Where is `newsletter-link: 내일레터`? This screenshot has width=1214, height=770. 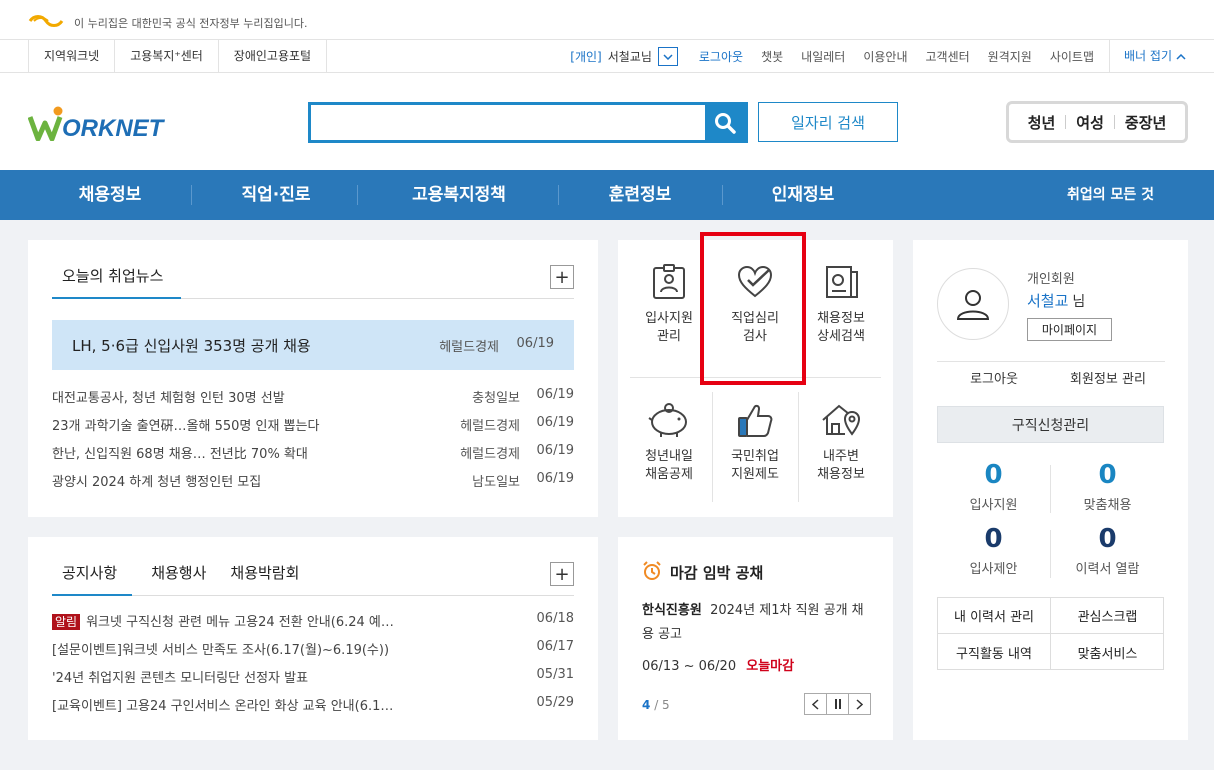 newsletter-link: 내일레터 is located at coordinates (823, 56).